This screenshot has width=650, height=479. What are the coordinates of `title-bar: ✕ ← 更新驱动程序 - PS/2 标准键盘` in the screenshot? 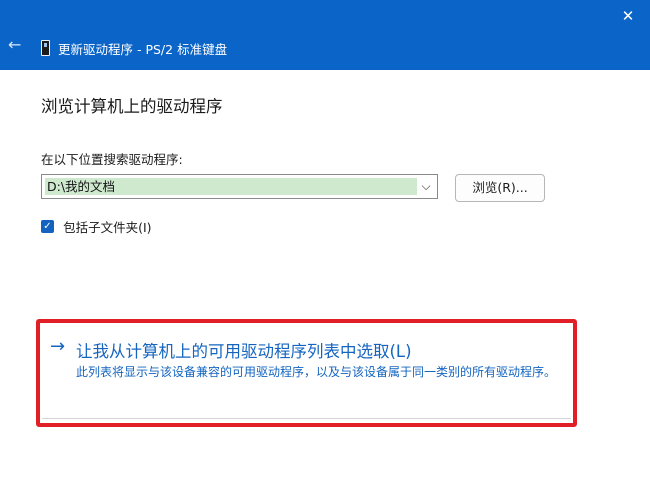 It's located at (325, 35).